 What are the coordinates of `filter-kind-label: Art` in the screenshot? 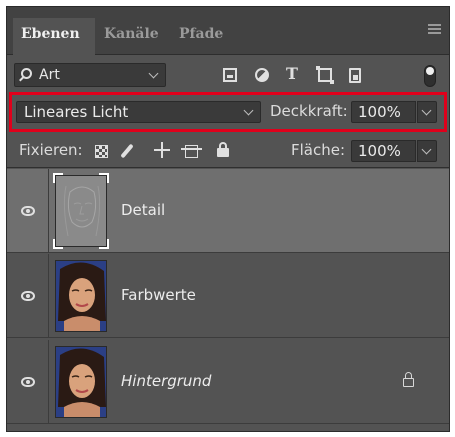 It's located at (49, 75).